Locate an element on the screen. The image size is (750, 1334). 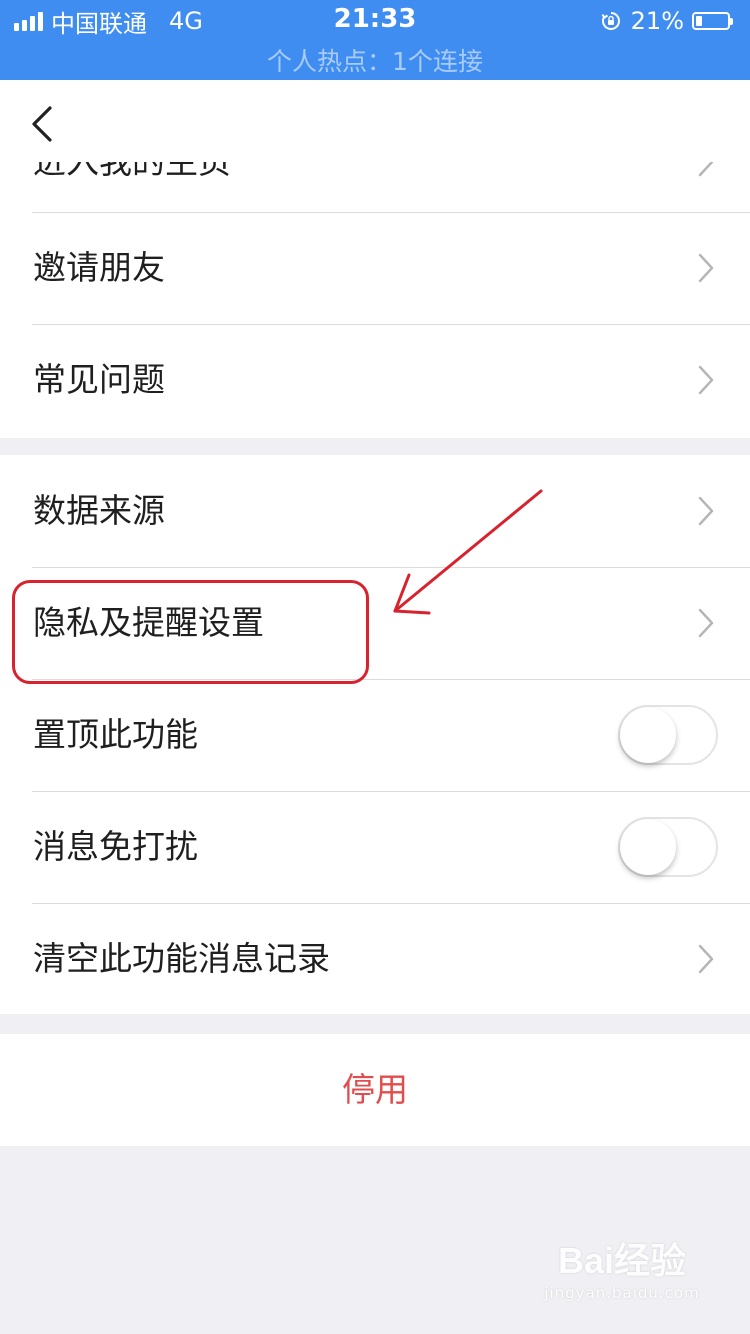
settings-item-label: 隐私及提醒设置 is located at coordinates (148, 622).